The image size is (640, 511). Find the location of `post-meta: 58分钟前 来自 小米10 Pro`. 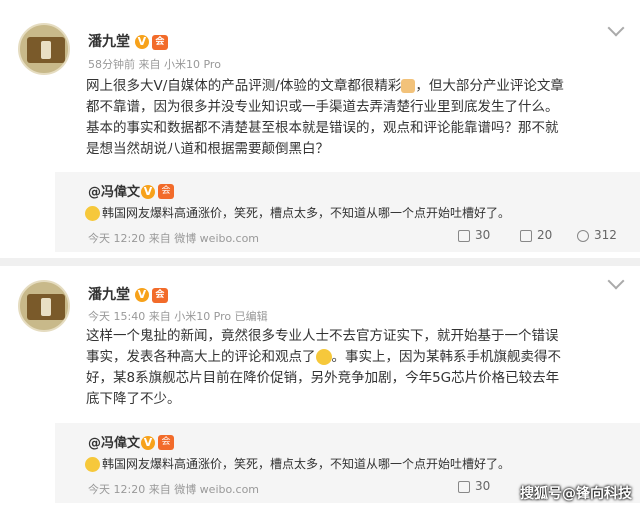

post-meta: 58分钟前 来自 小米10 Pro is located at coordinates (154, 64).